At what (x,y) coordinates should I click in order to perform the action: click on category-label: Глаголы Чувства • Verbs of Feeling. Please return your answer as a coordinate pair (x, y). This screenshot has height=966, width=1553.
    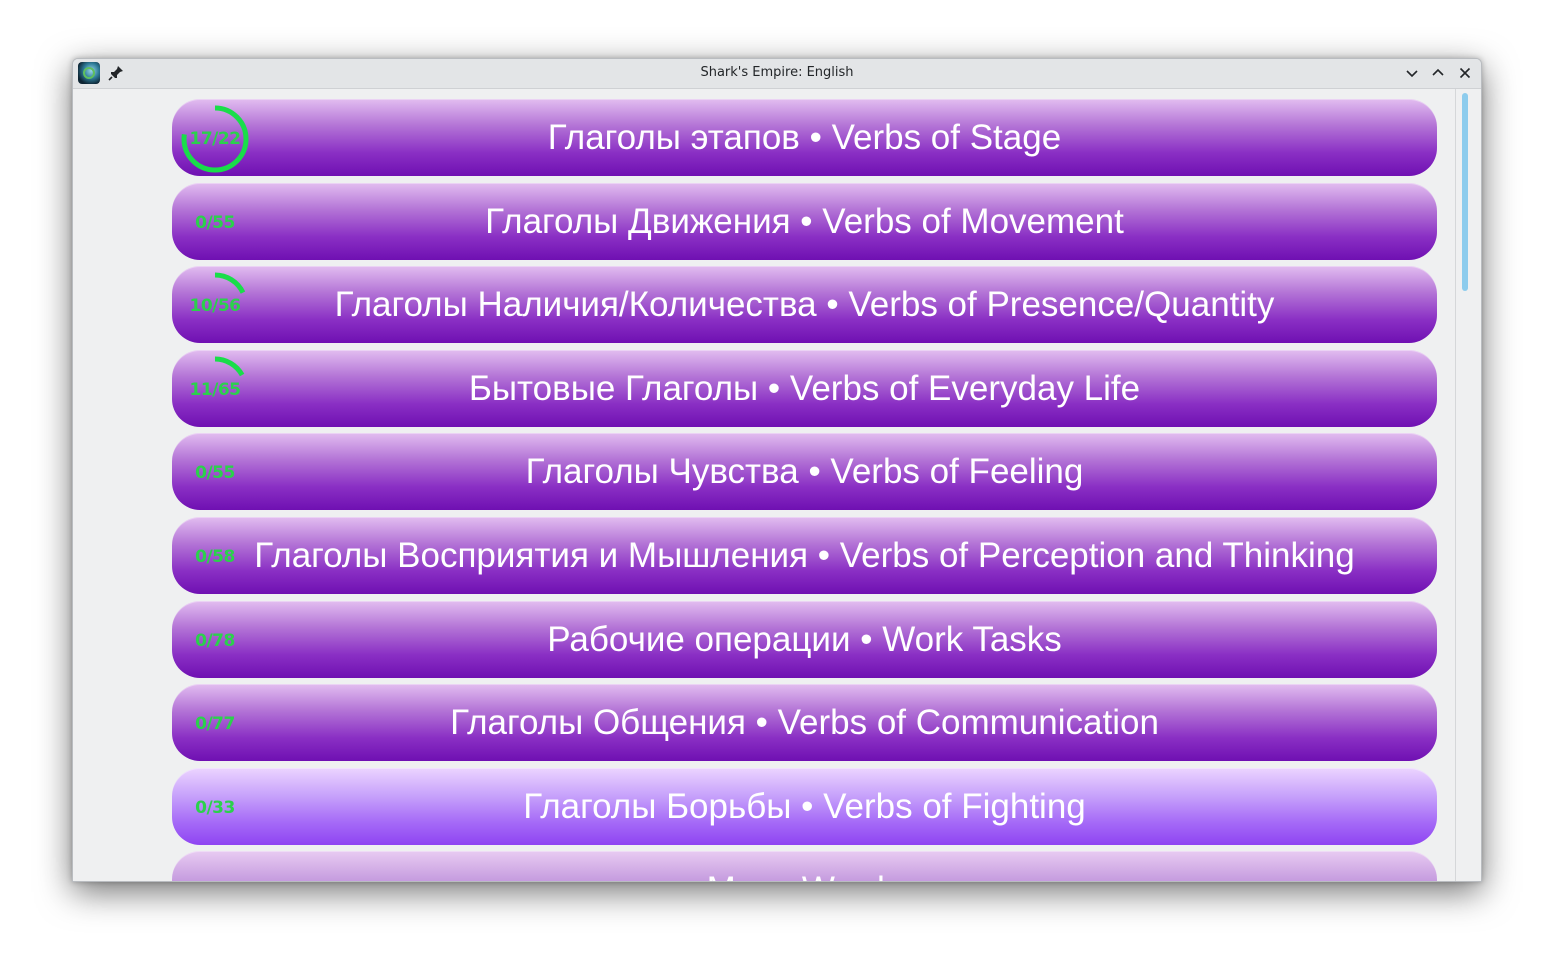
    Looking at the image, I should click on (804, 471).